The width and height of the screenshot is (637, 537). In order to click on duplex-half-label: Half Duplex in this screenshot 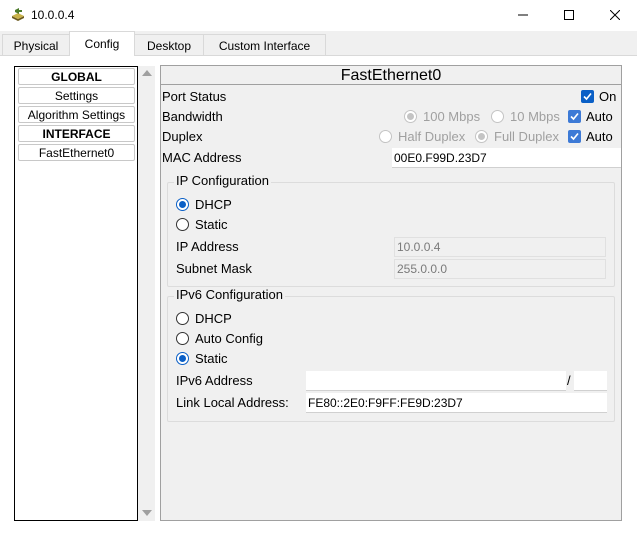, I will do `click(432, 136)`.